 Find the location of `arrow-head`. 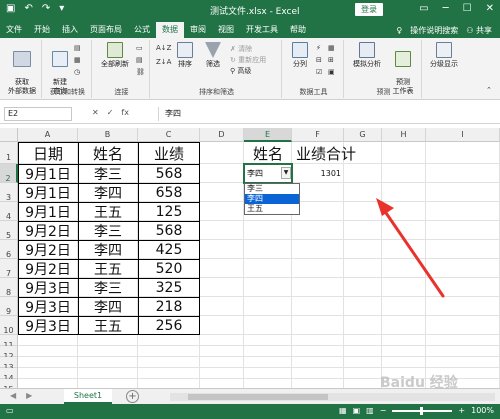

arrow-head is located at coordinates (385, 207).